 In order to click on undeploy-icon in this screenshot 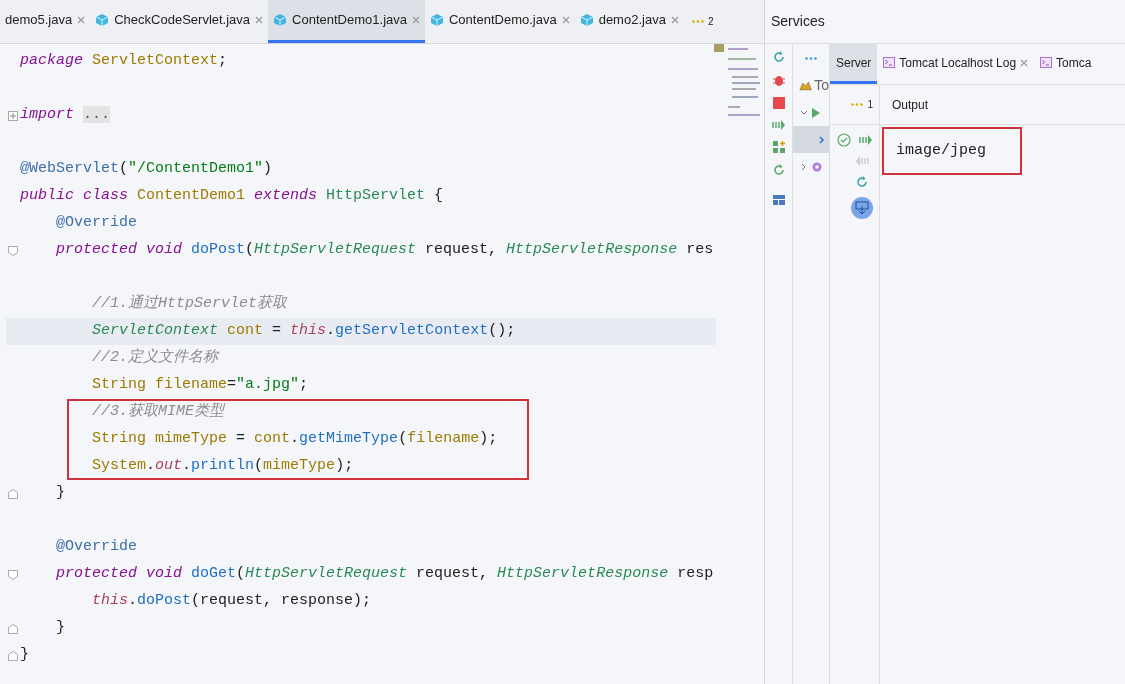, I will do `click(861, 161)`.